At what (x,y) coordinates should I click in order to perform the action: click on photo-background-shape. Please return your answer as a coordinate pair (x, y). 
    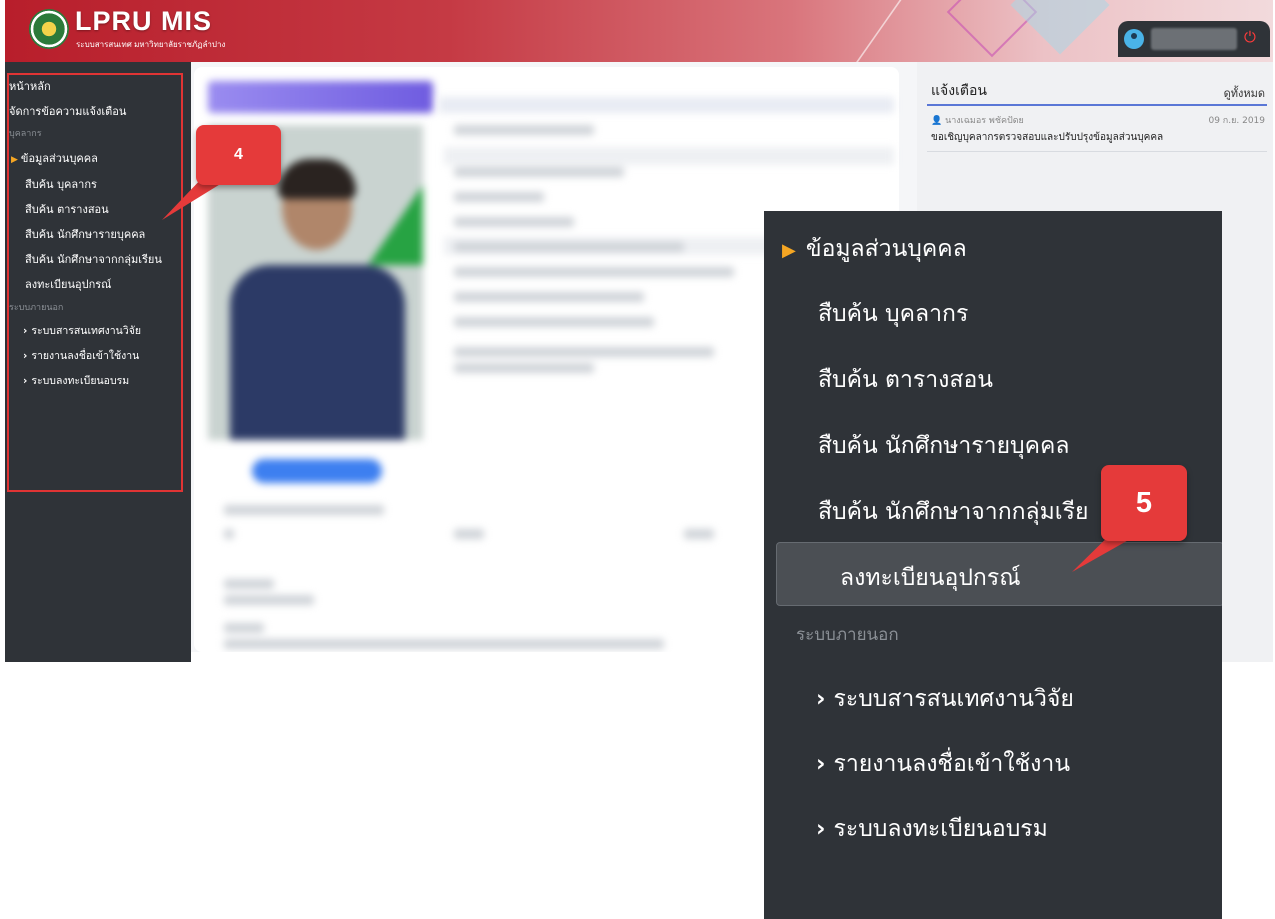
    Looking at the image, I should click on (395, 225).